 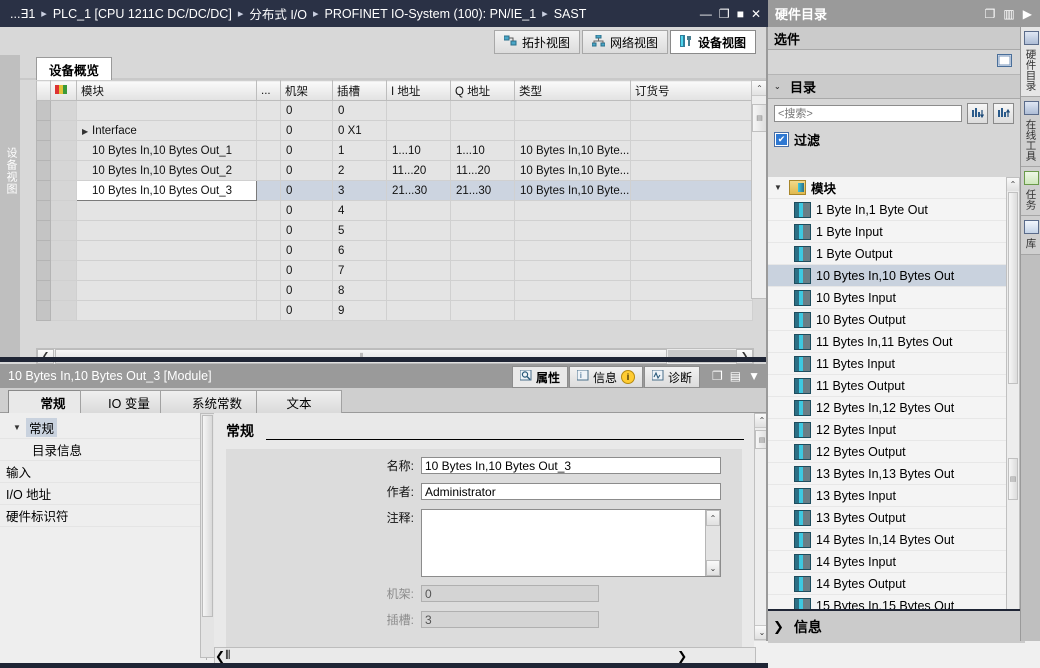 What do you see at coordinates (887, 188) in the screenshot?
I see `tree-folder-modules: ▼ 模块` at bounding box center [887, 188].